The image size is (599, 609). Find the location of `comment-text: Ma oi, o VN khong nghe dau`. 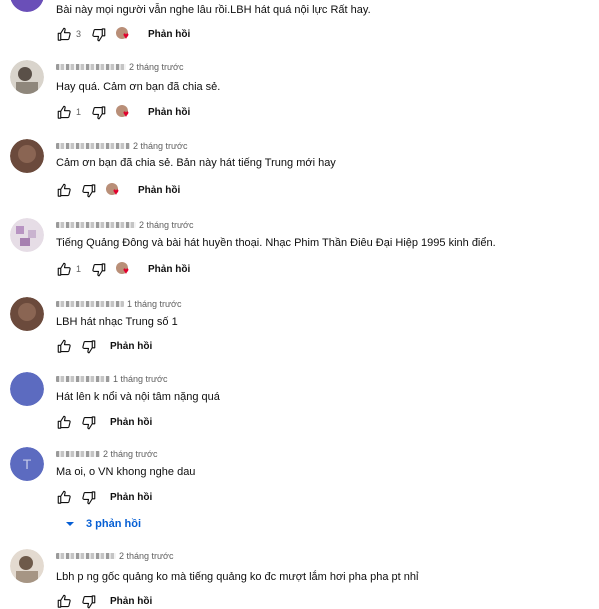

comment-text: Ma oi, o VN khong nghe dau is located at coordinates (126, 472).